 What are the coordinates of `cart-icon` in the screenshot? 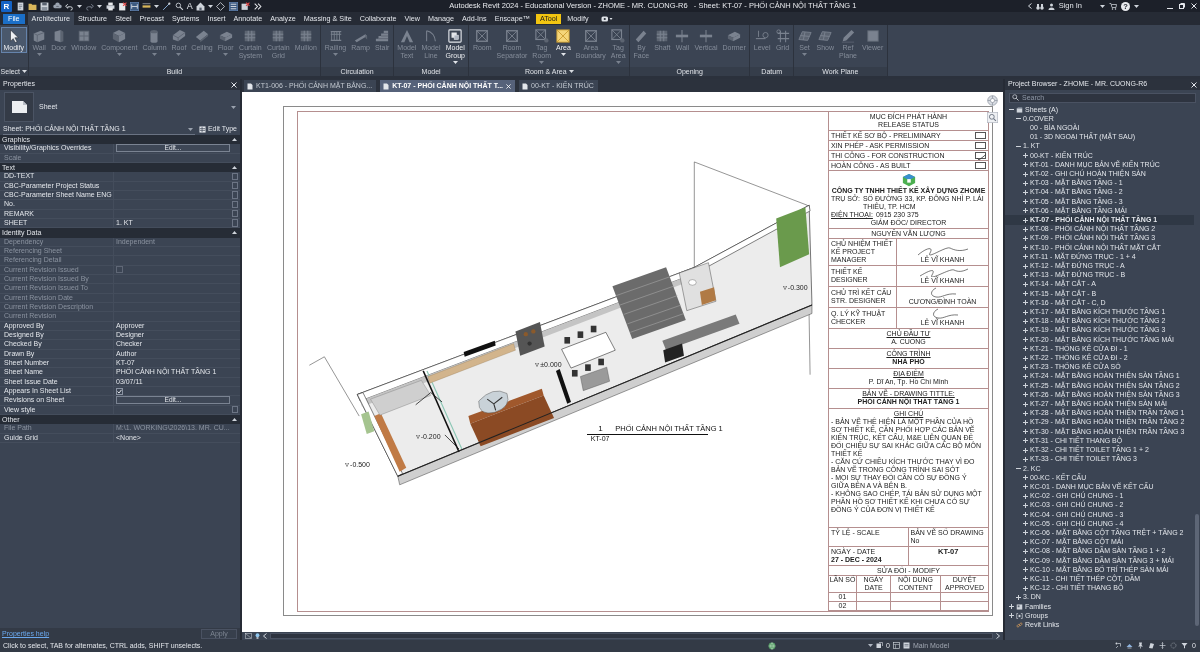 It's located at (1113, 6).